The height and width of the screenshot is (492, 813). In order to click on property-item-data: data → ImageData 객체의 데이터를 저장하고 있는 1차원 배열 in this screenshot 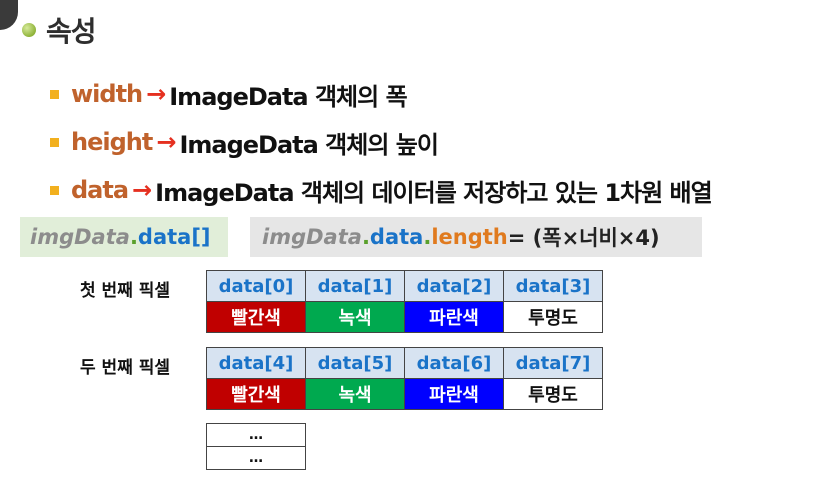, I will do `click(381, 190)`.